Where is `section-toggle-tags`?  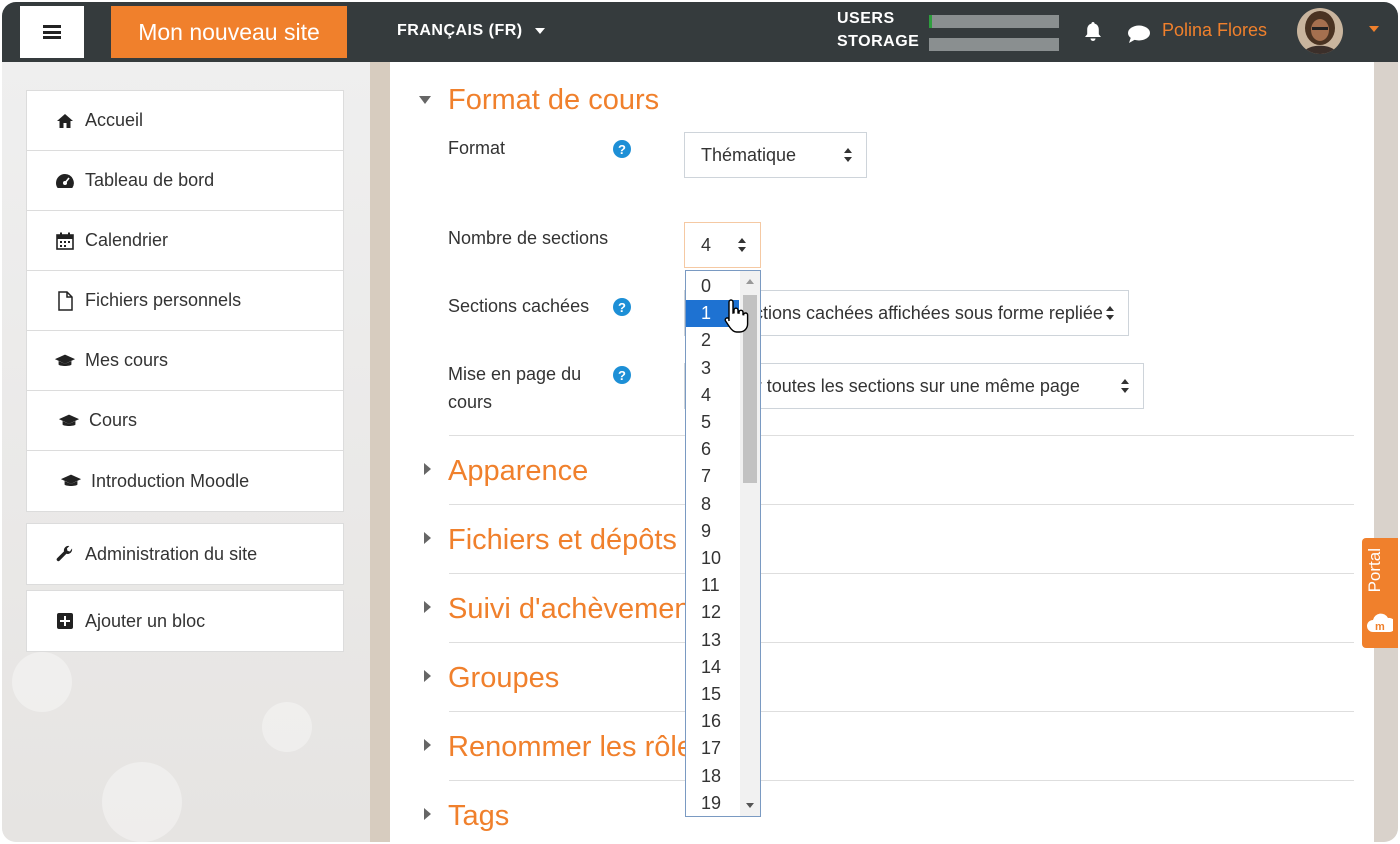 section-toggle-tags is located at coordinates (427, 814).